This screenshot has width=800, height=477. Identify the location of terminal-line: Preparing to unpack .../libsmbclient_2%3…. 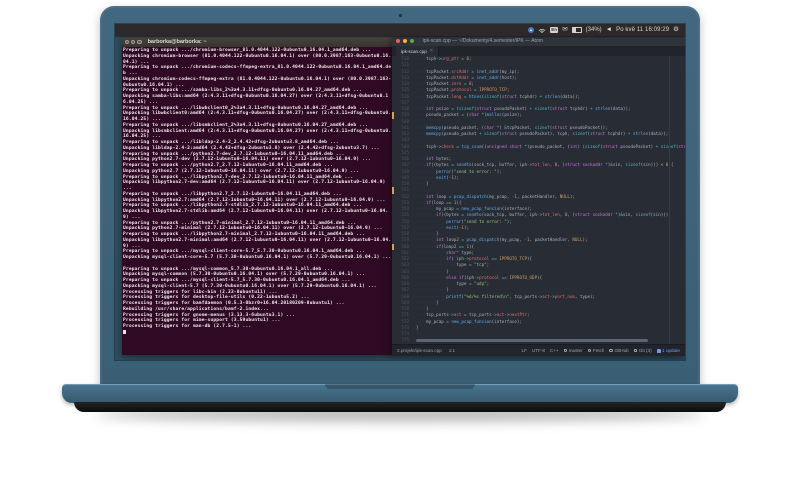
(245, 125).